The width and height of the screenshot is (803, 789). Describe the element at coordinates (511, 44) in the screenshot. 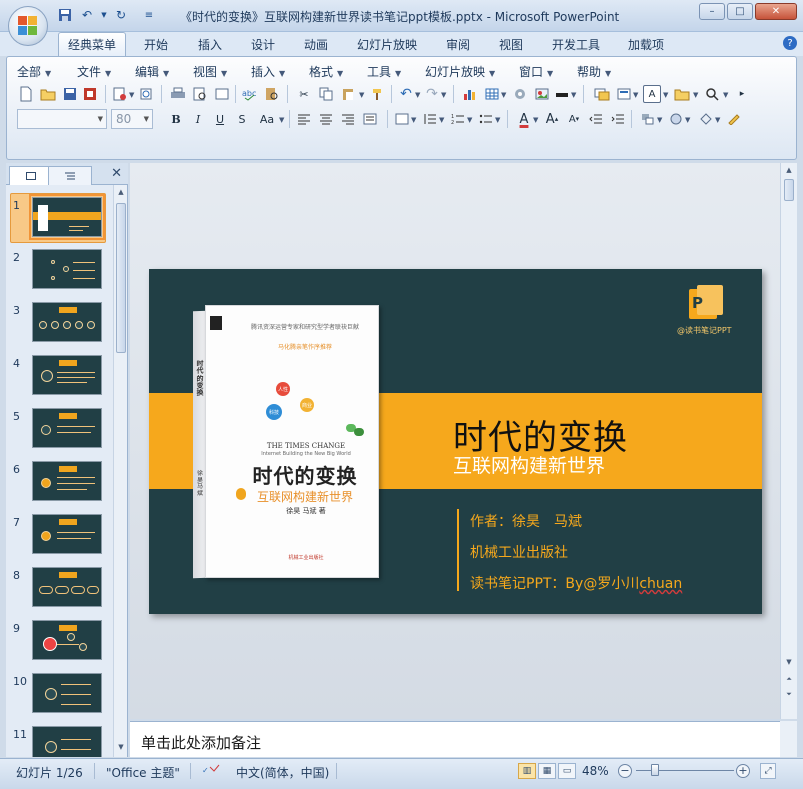

I see `tab-view: 视图` at that location.